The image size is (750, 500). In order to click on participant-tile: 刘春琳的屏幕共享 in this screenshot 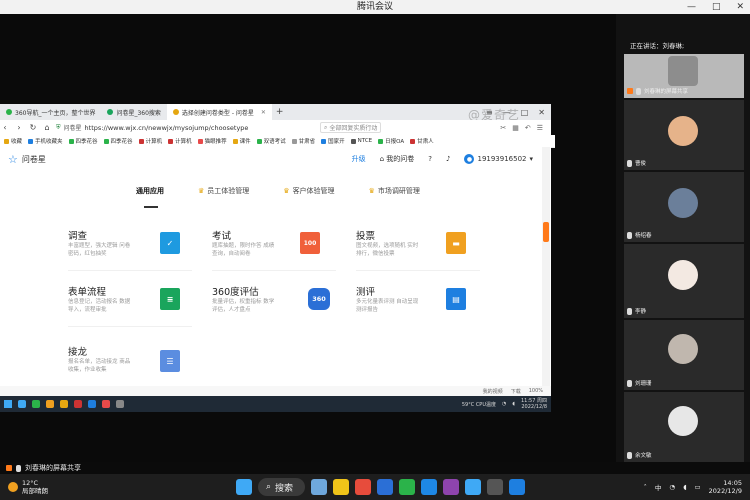, I will do `click(684, 76)`.